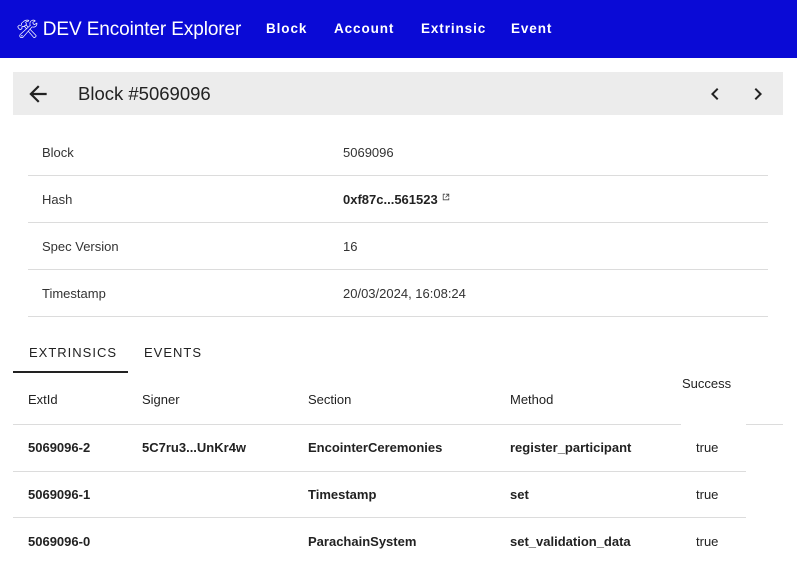  What do you see at coordinates (390, 199) in the screenshot?
I see `hash-value: 0xf87c...561523` at bounding box center [390, 199].